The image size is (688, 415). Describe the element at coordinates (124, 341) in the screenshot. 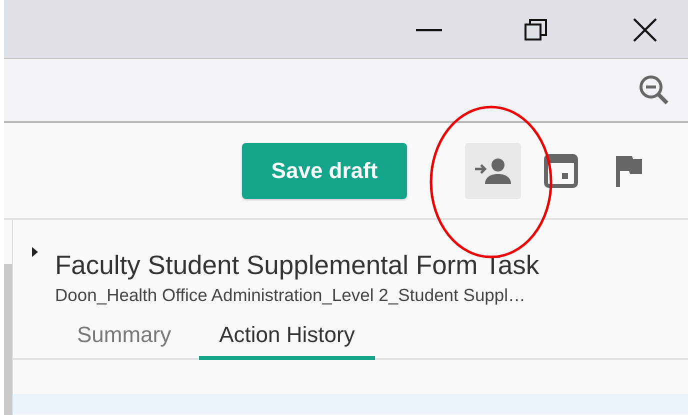

I see `tab: Summary` at that location.